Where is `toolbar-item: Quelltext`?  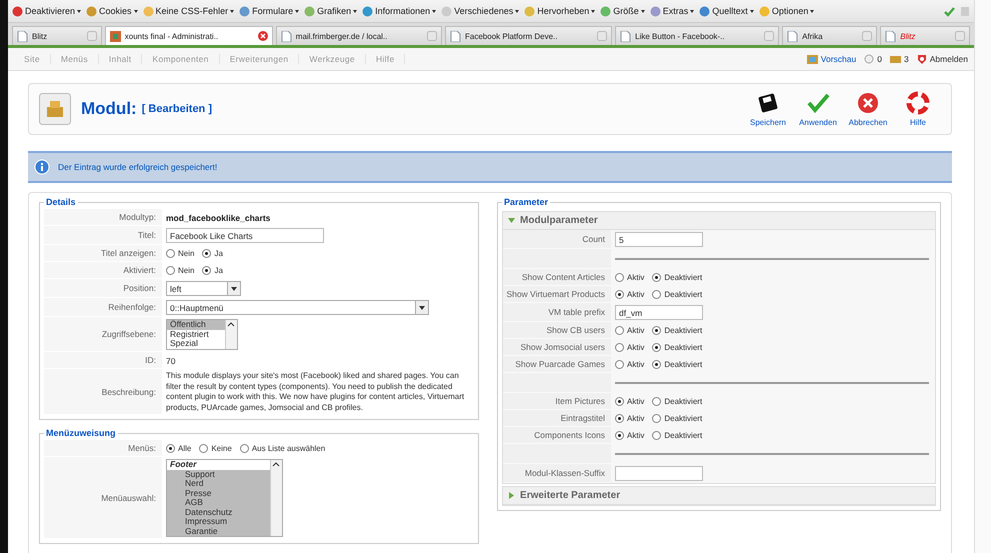 toolbar-item: Quelltext is located at coordinates (730, 11).